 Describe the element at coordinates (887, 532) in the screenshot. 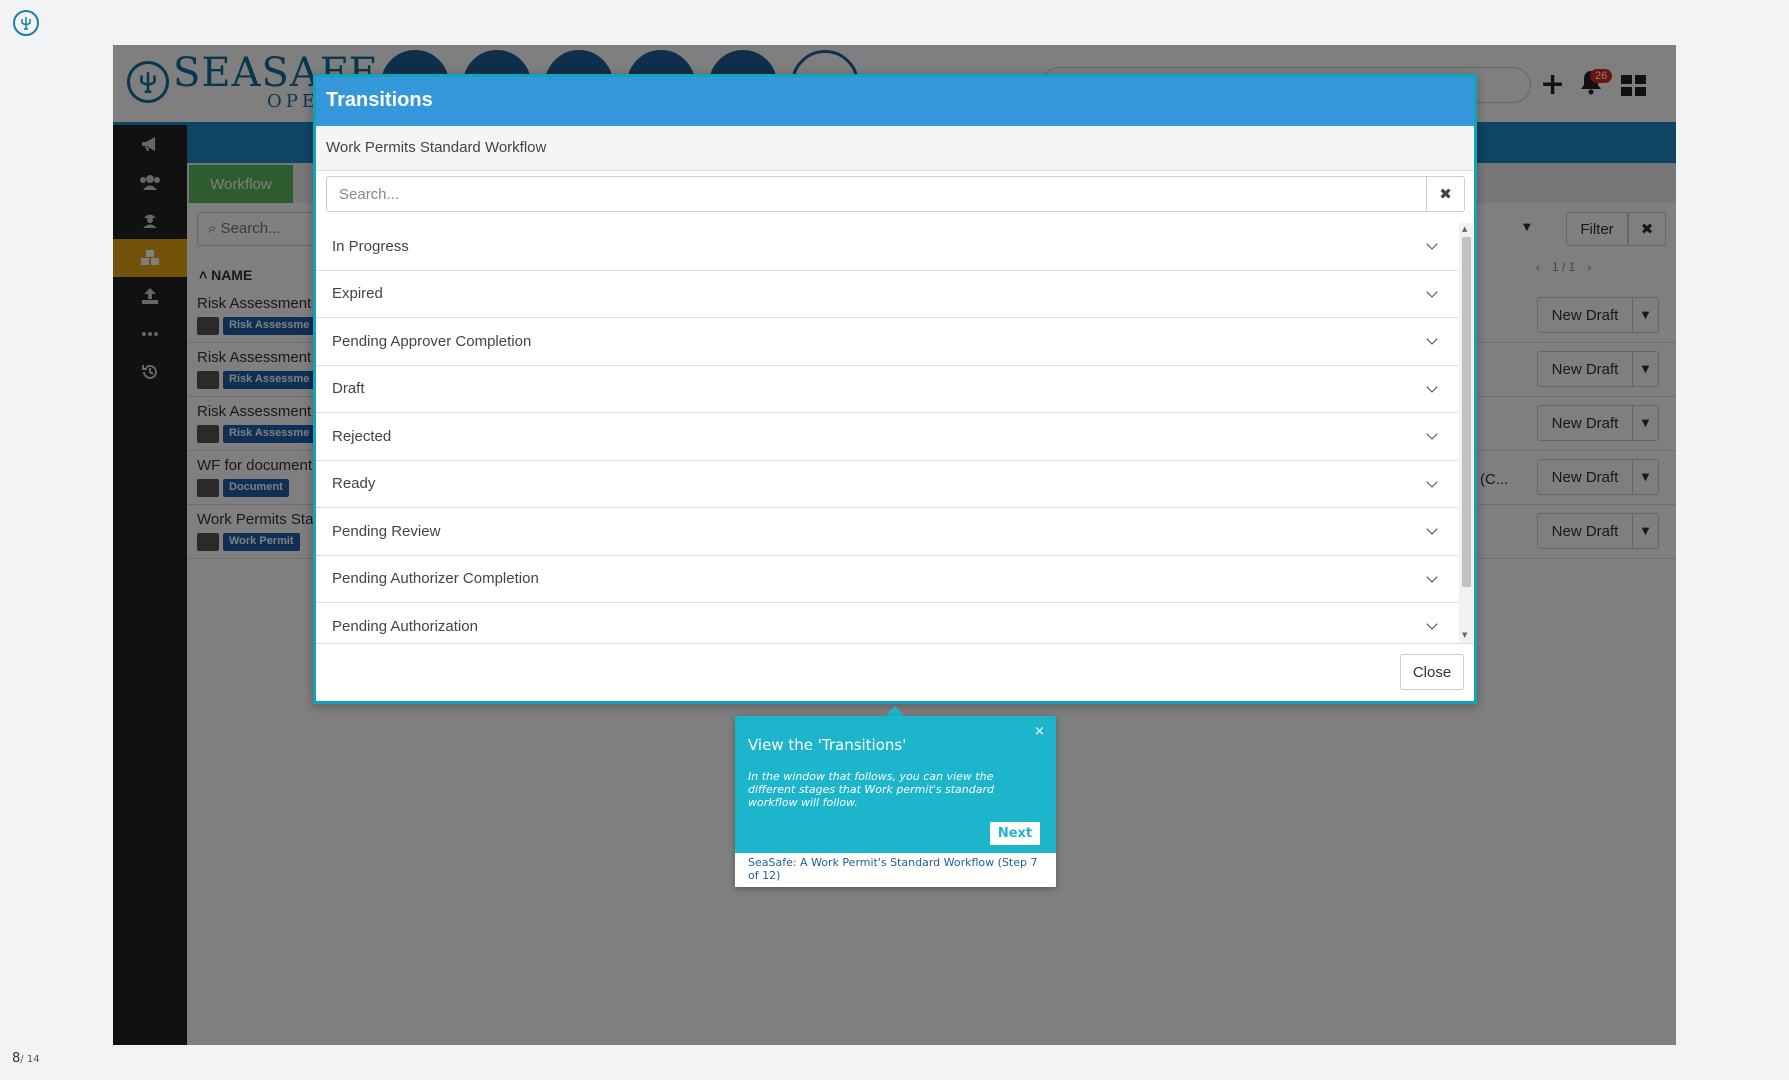

I see `transition-item: Pending Review` at that location.